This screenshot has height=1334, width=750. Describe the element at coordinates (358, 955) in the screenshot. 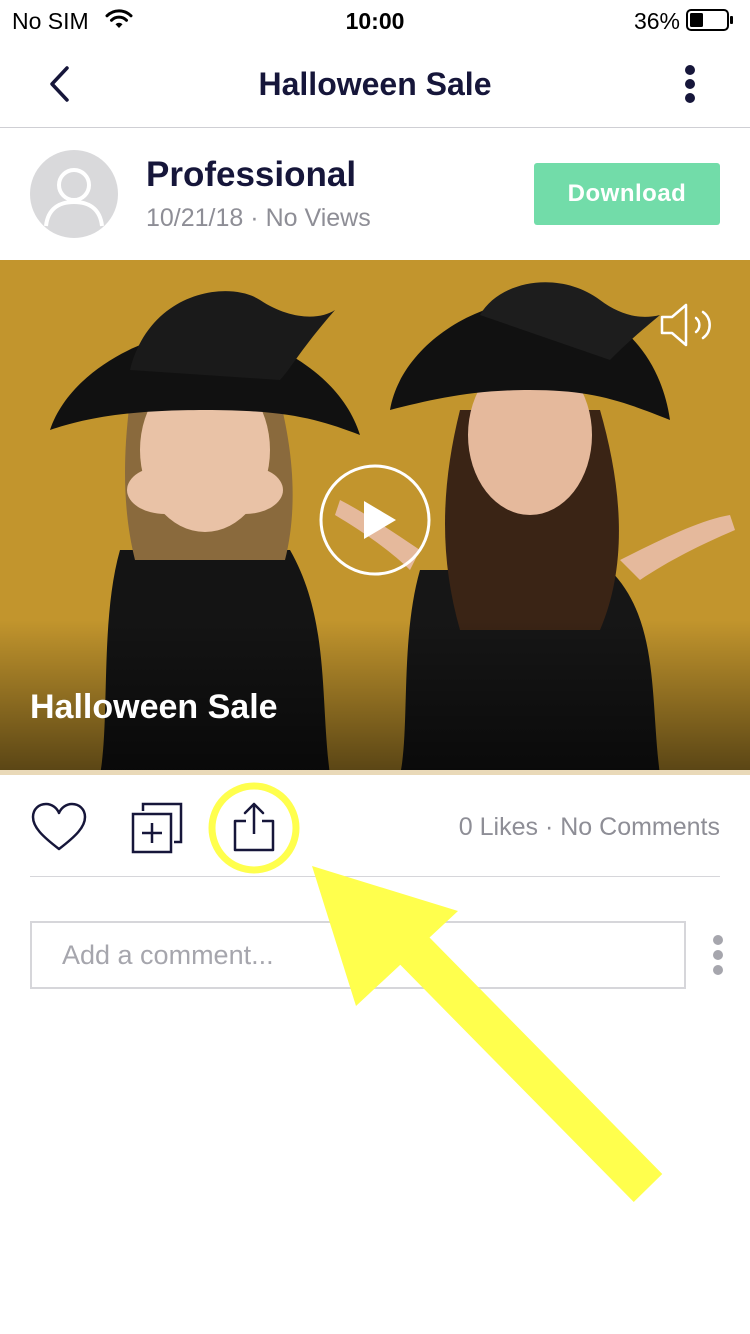

I see `comment-input` at that location.